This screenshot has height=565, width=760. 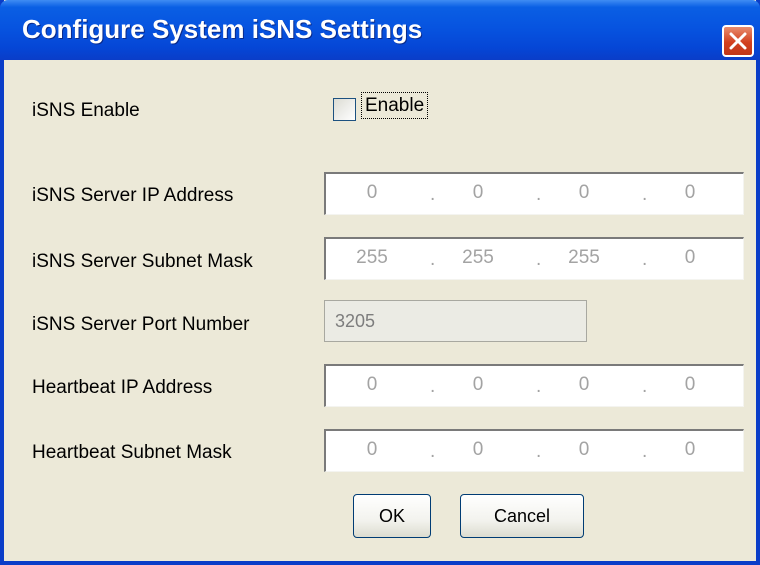 I want to click on close-button, so click(x=738, y=41).